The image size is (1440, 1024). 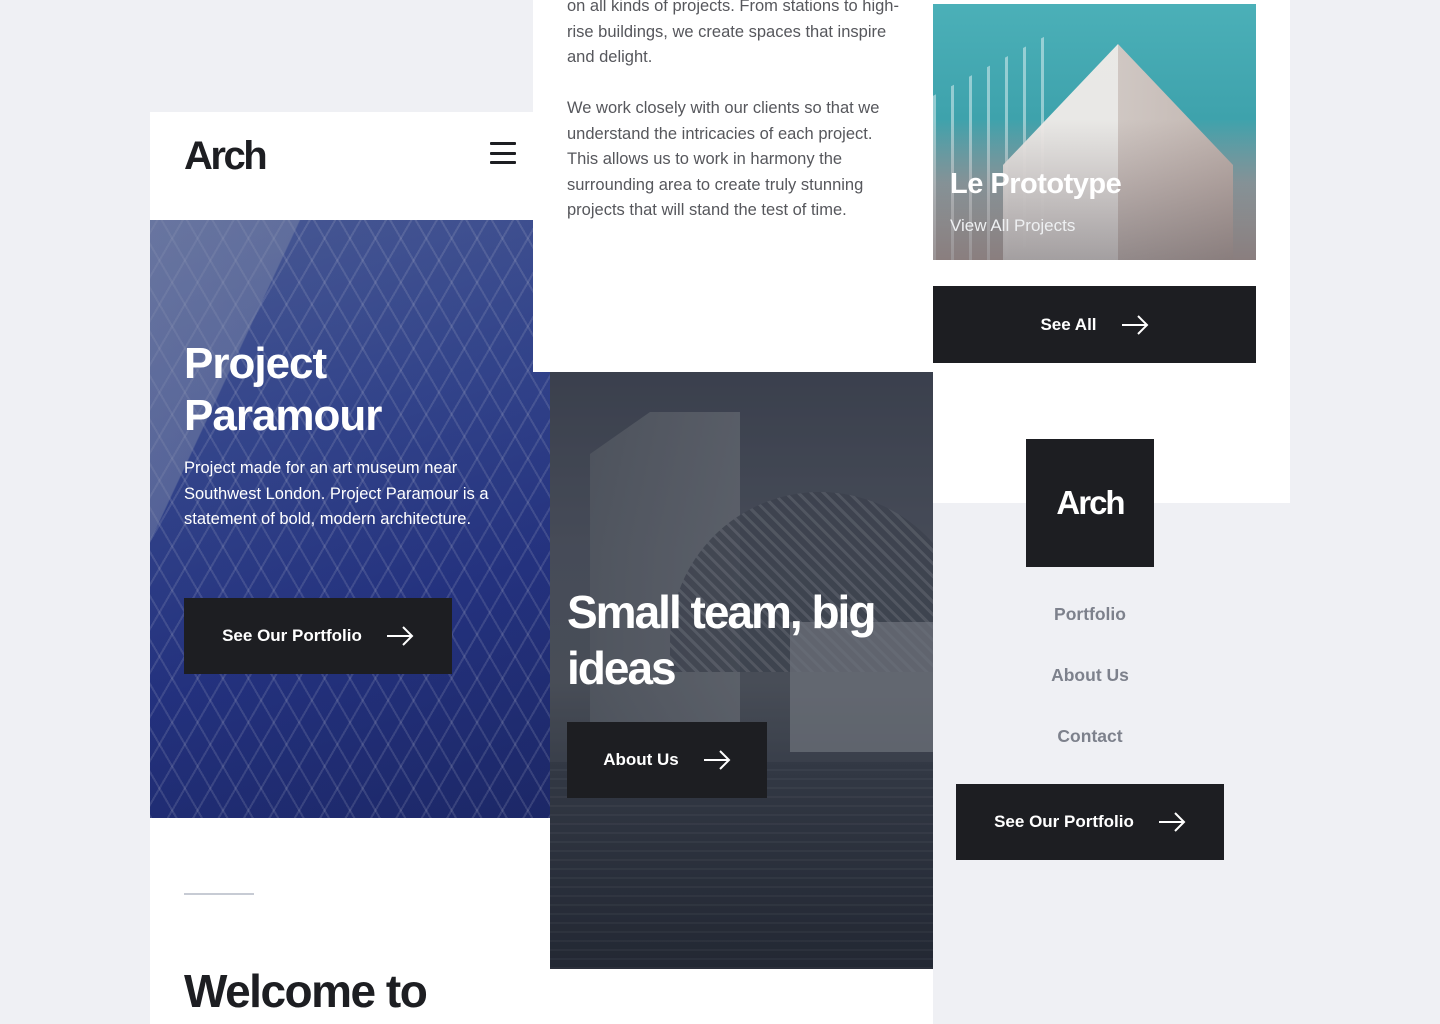 What do you see at coordinates (503, 153) in the screenshot?
I see `menu-icon` at bounding box center [503, 153].